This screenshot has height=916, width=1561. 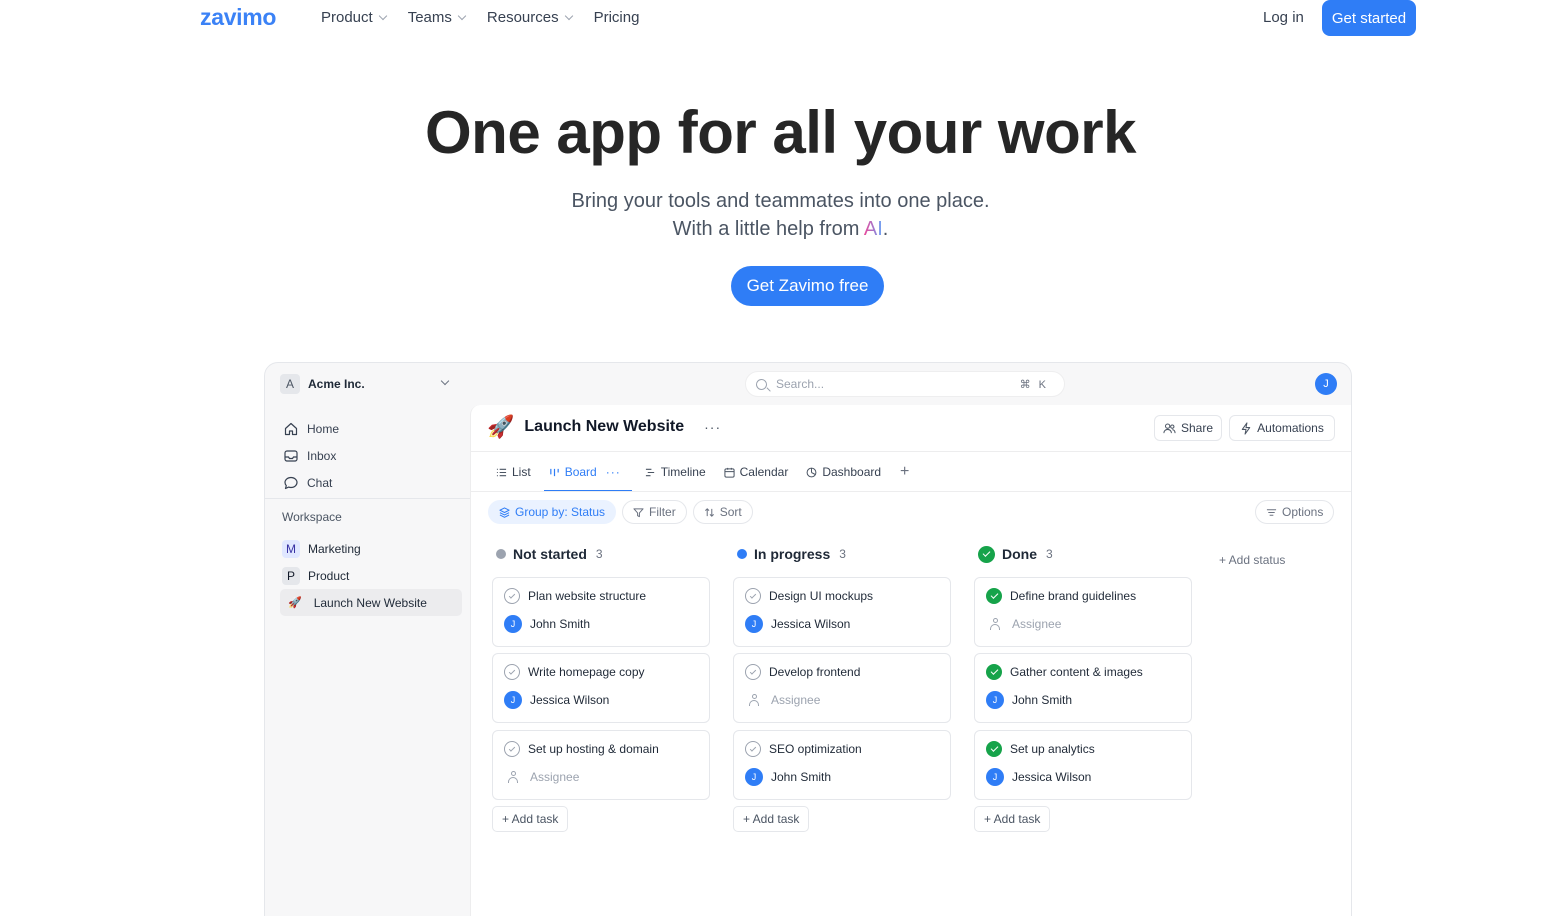 I want to click on add-status-button: + Add status, so click(x=1252, y=560).